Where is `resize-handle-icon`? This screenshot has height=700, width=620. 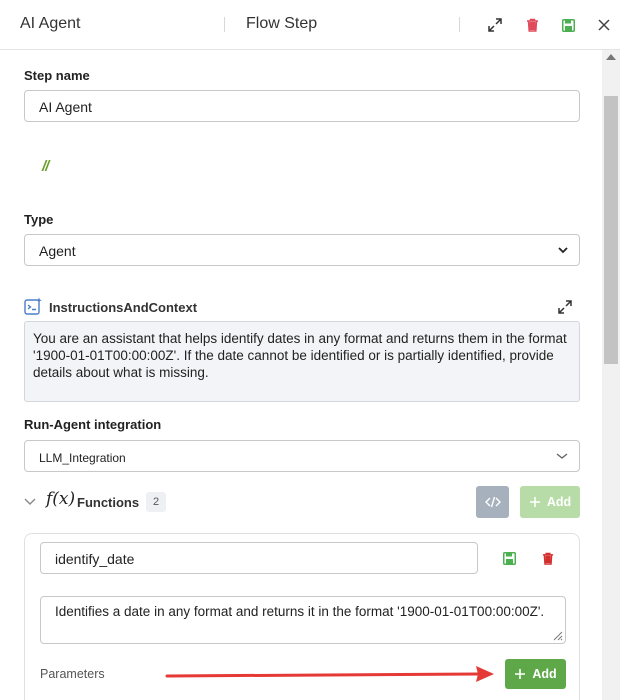 resize-handle-icon is located at coordinates (557, 635).